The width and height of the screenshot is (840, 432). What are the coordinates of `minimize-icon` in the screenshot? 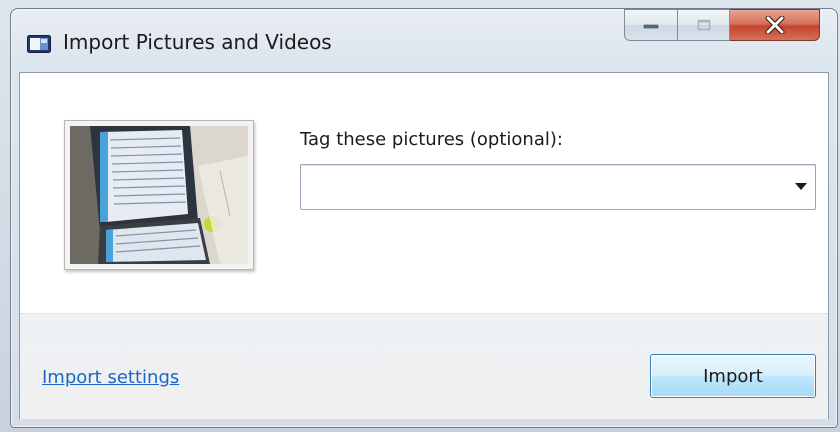 It's located at (651, 26).